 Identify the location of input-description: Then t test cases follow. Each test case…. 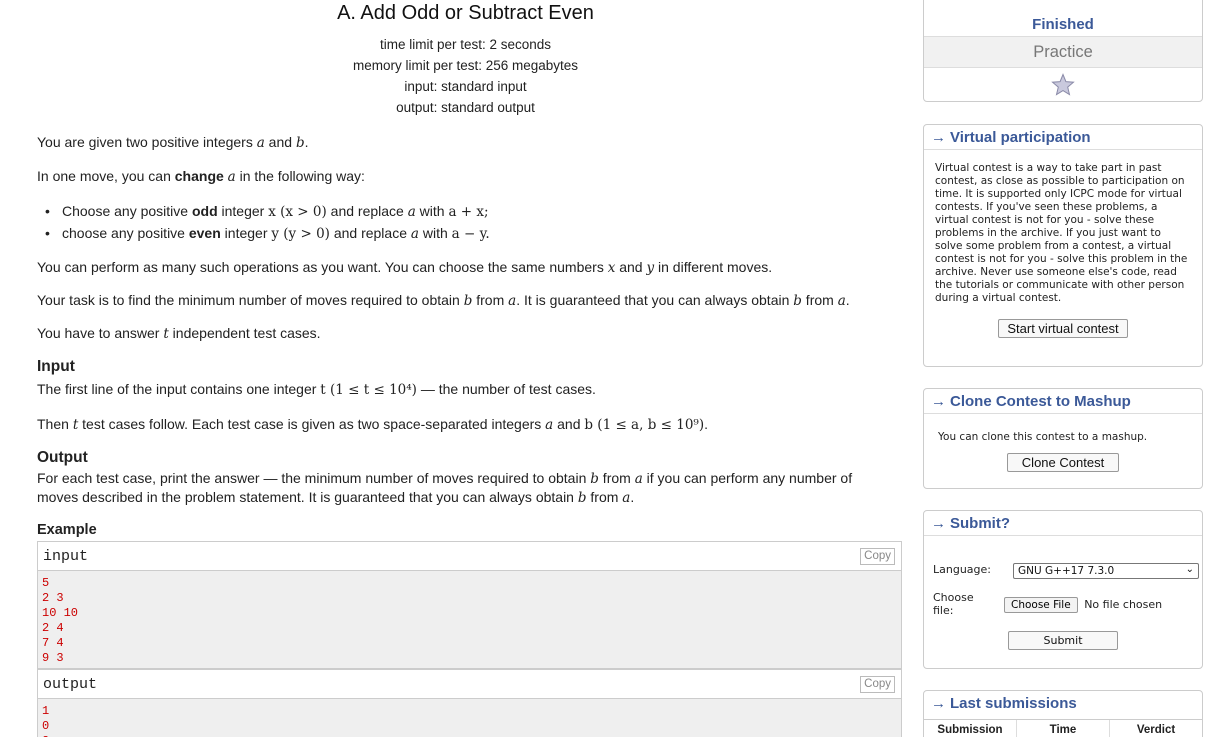
(372, 424).